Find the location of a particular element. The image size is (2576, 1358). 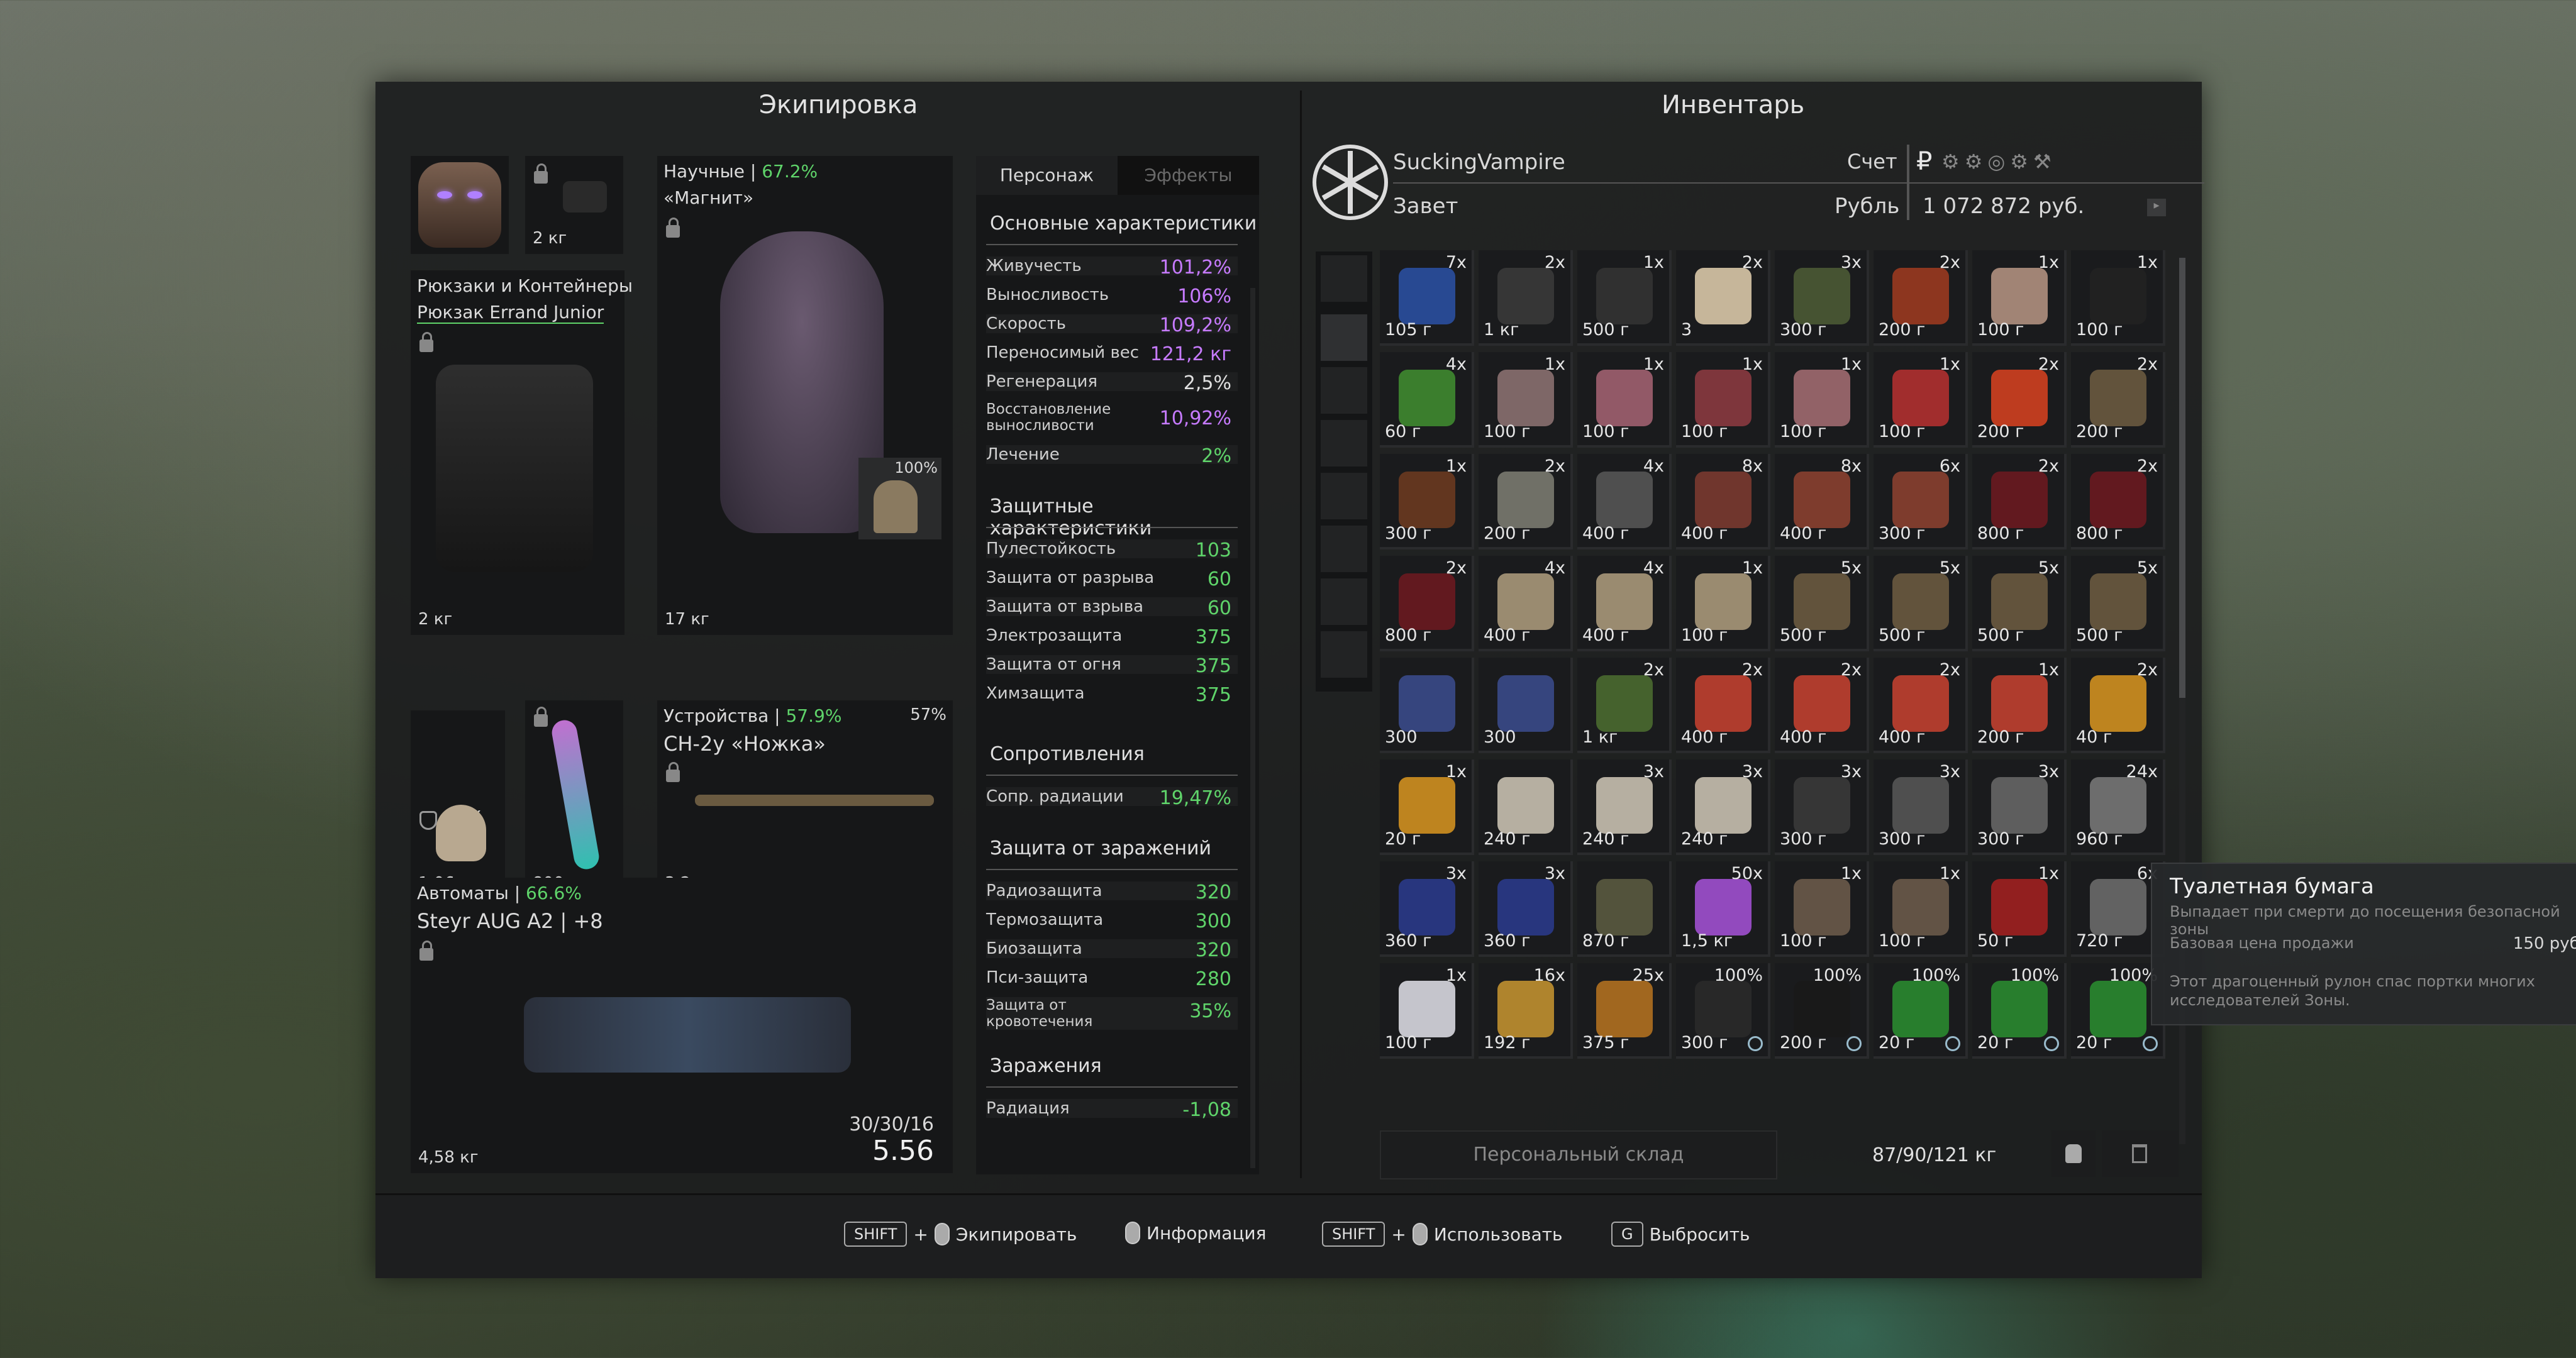

consumable-slot: 2x 1,06 кг is located at coordinates (458, 804).